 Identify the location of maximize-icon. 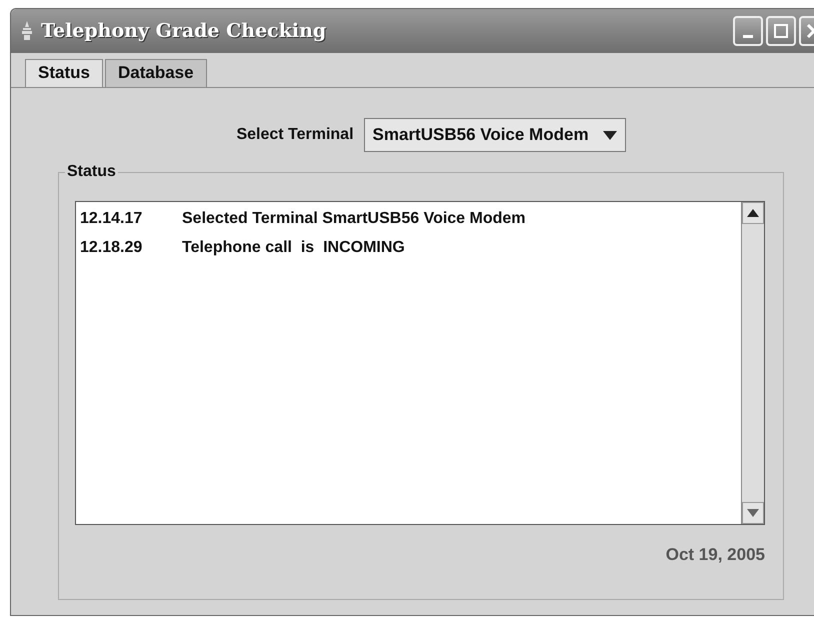
(781, 31).